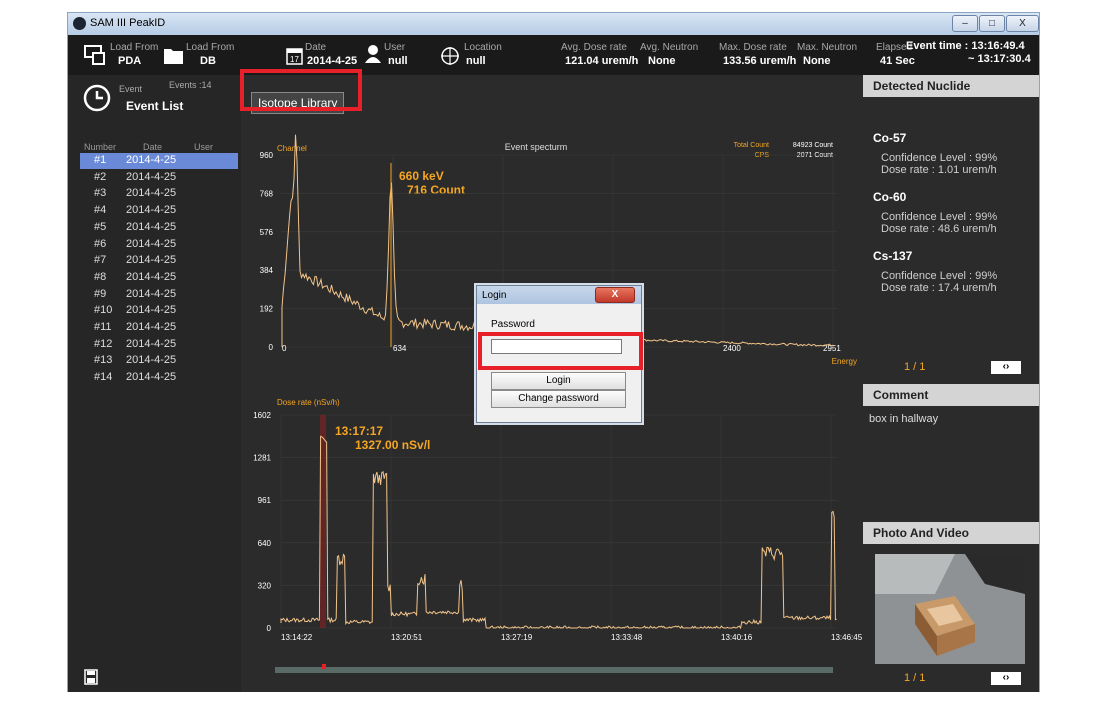 The height and width of the screenshot is (701, 1109). I want to click on photo-pager: ‹›, so click(1006, 678).